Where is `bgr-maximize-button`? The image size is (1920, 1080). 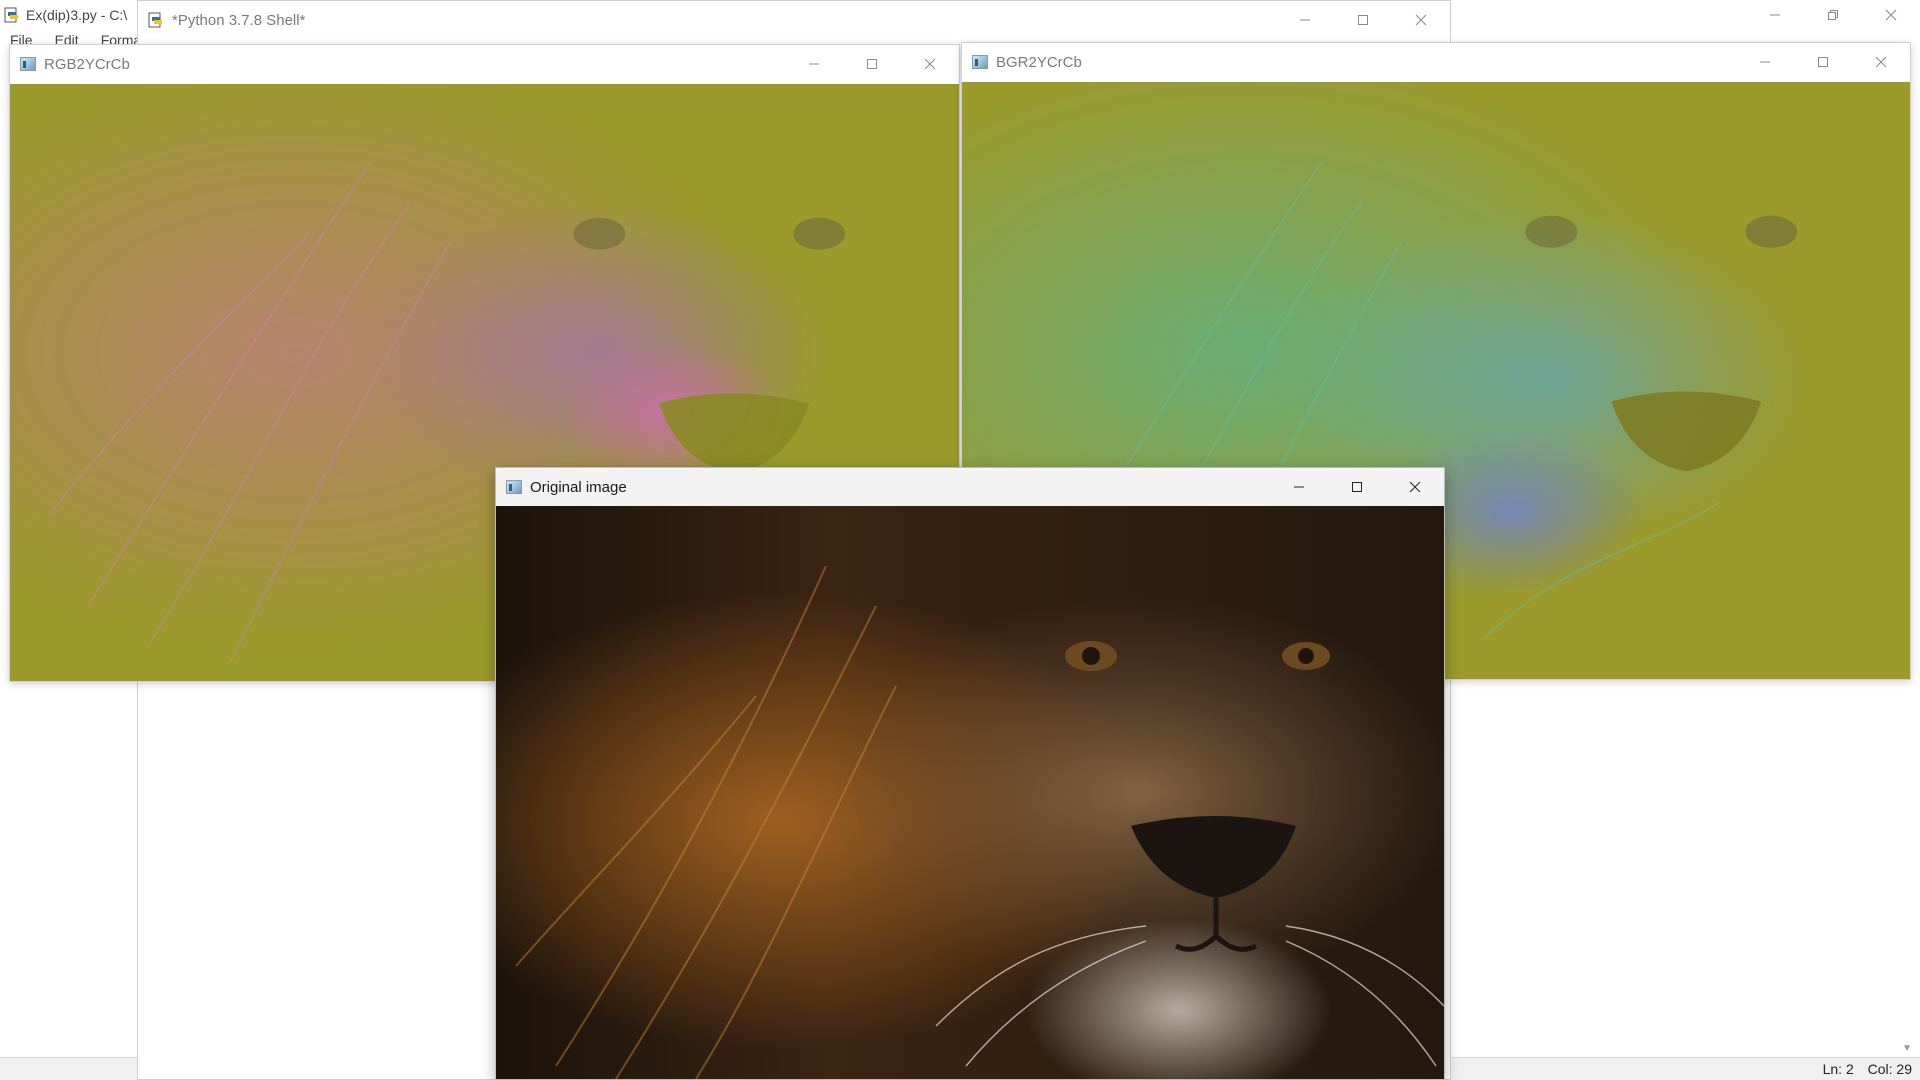 bgr-maximize-button is located at coordinates (1823, 62).